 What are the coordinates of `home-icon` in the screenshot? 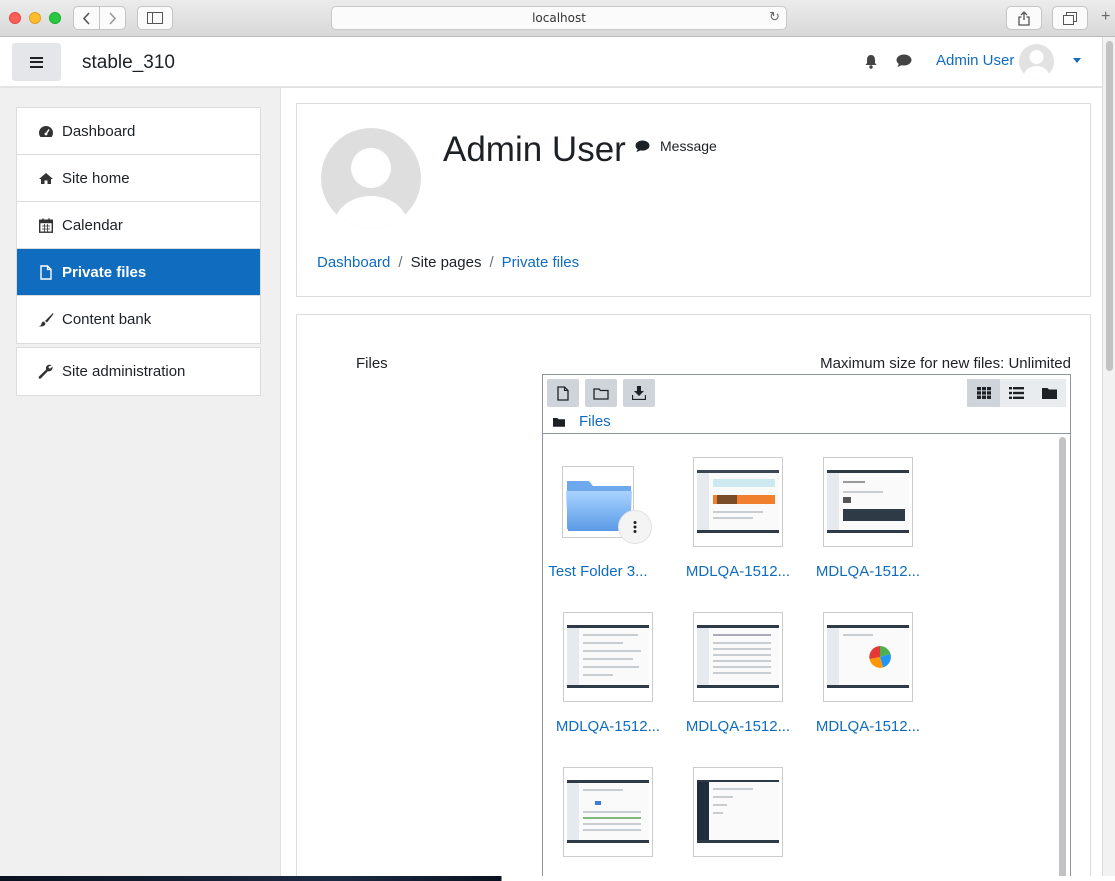 It's located at (45, 178).